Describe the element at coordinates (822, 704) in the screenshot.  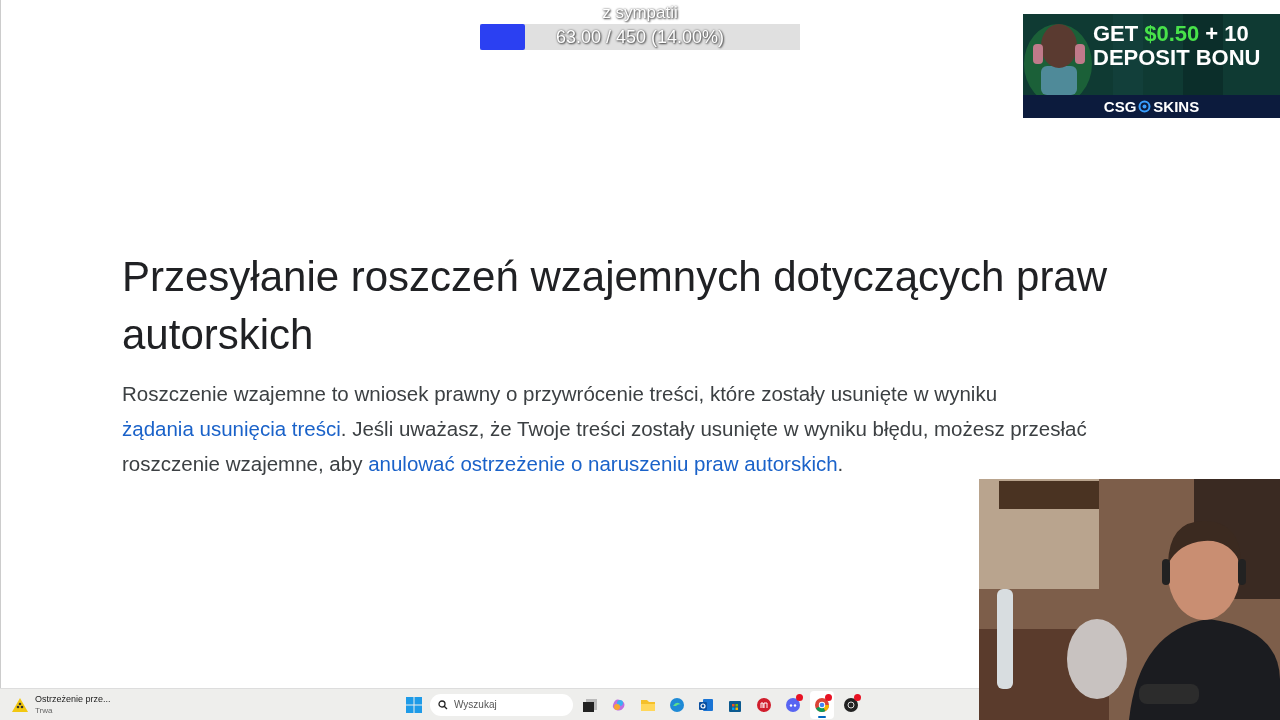
I see `chrome-icon` at that location.